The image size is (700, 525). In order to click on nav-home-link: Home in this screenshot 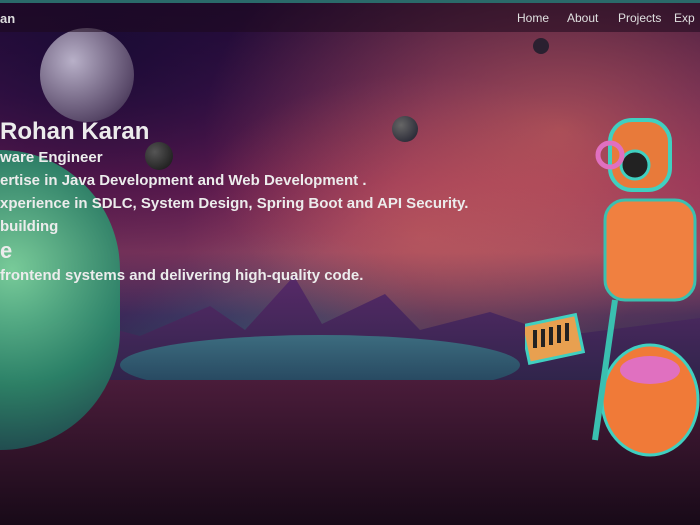, I will do `click(533, 18)`.